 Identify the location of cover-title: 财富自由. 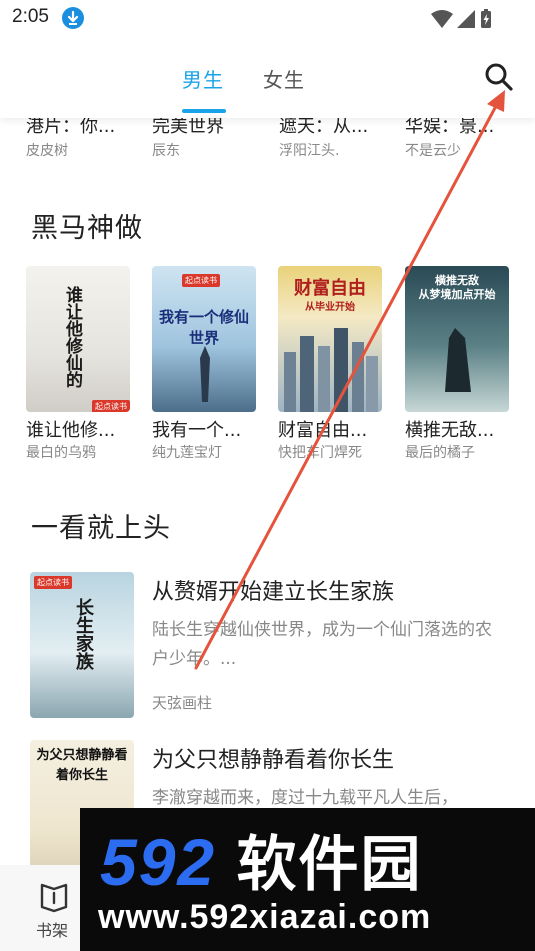
(330, 288).